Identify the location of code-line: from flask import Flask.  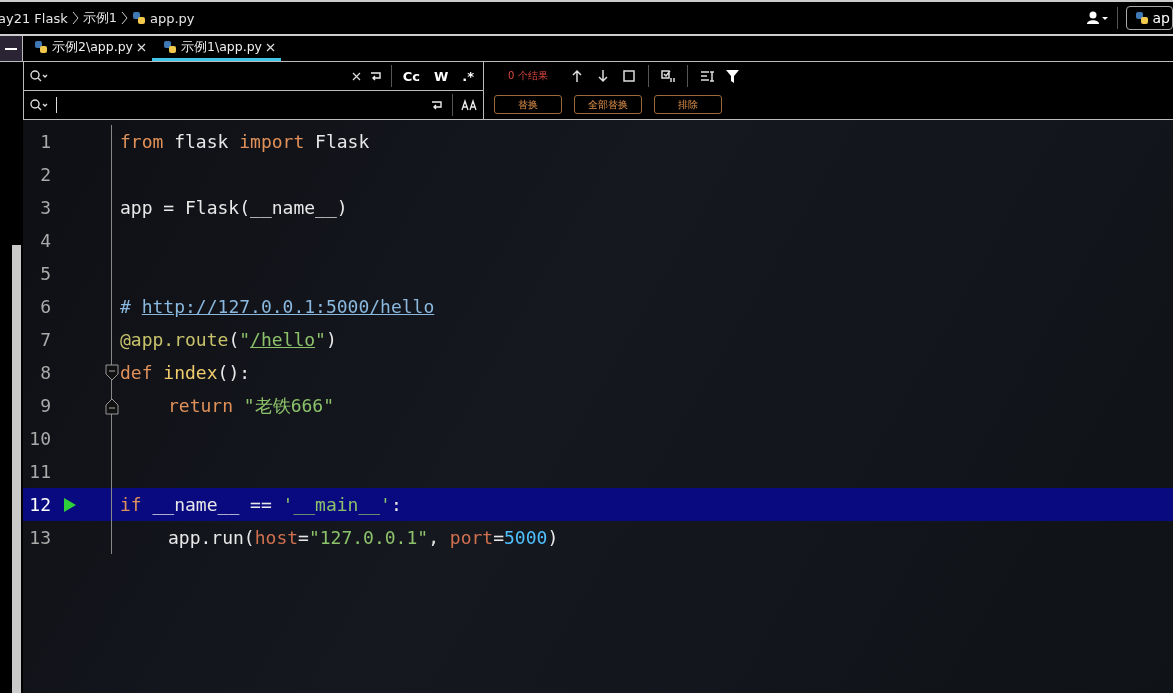
(245, 141).